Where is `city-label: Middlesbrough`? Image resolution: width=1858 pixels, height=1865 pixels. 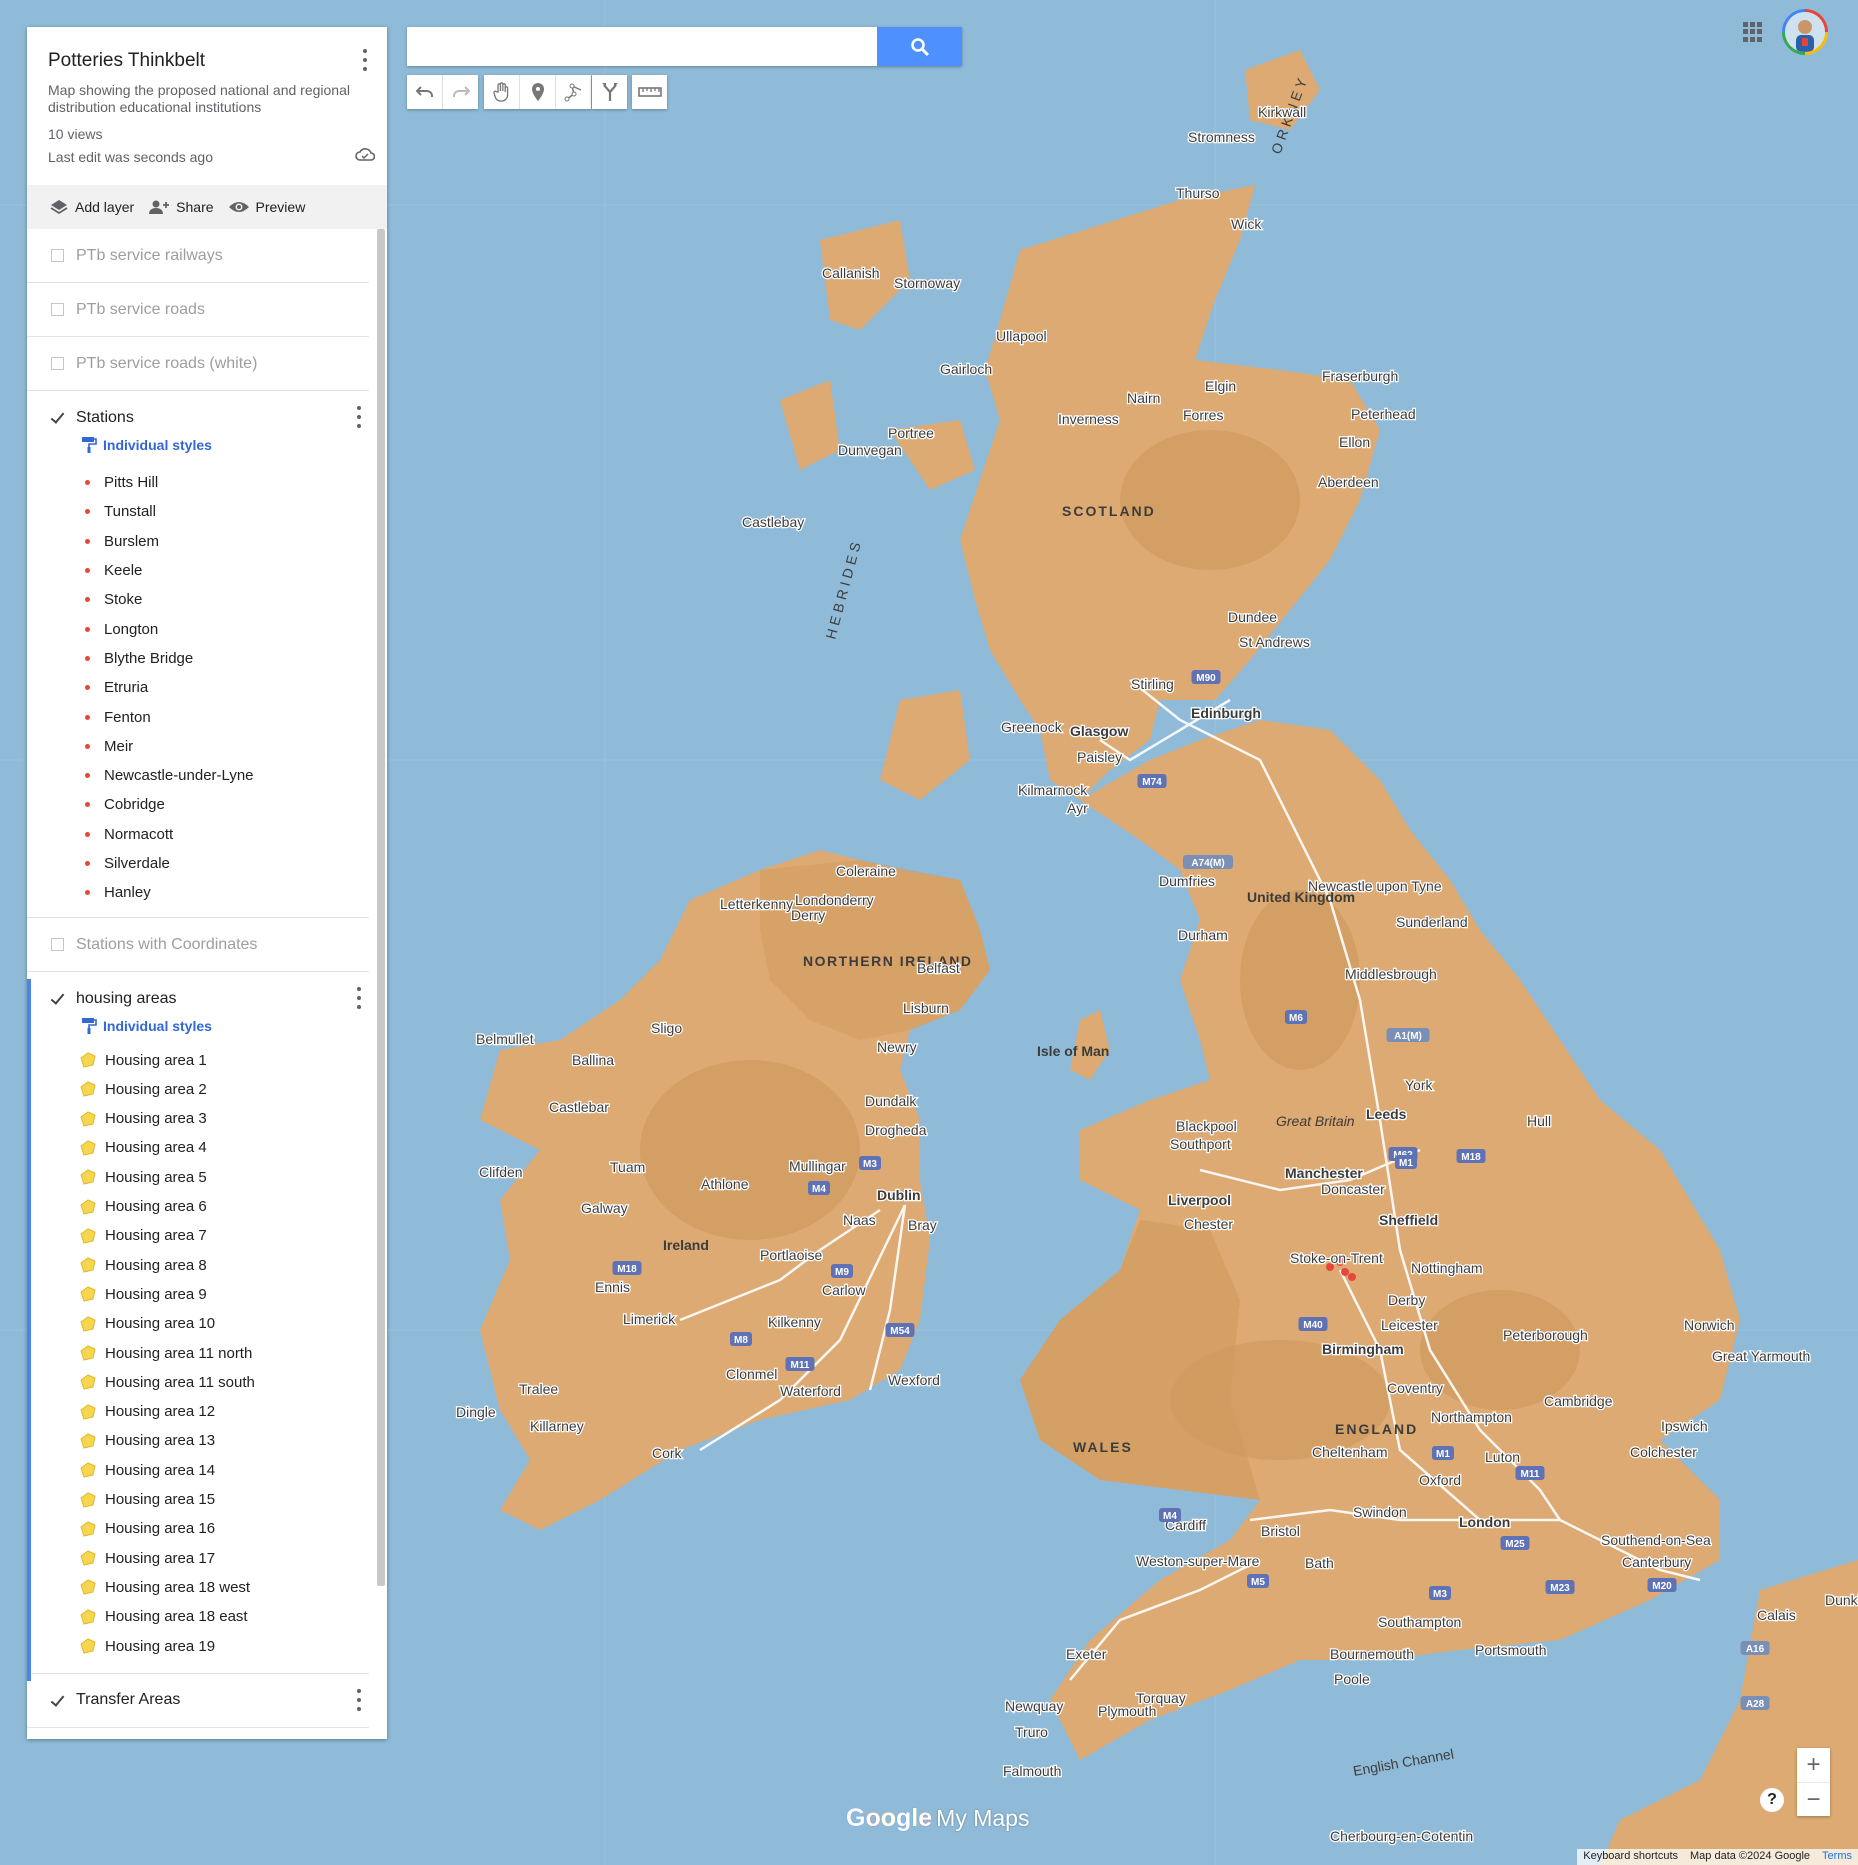 city-label: Middlesbrough is located at coordinates (1391, 974).